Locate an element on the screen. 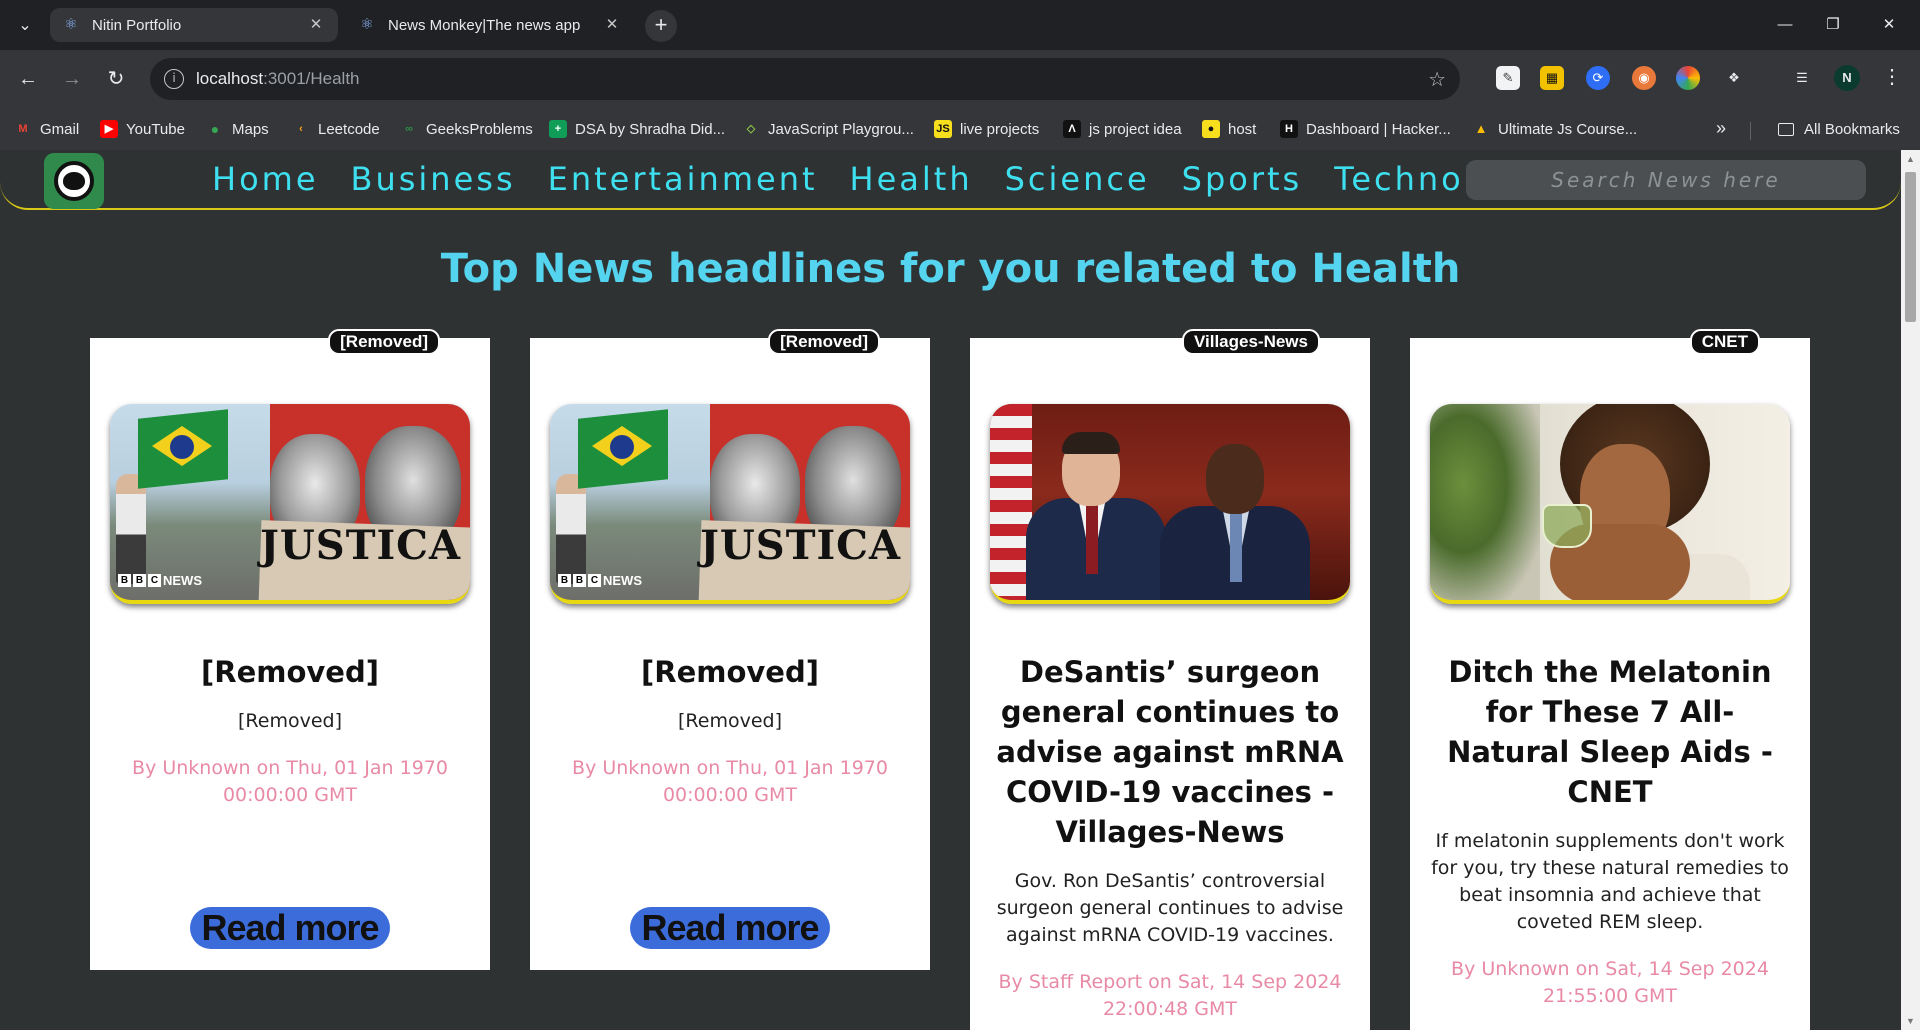 Image resolution: width=1920 pixels, height=1030 pixels. nav-link-business: Business is located at coordinates (433, 179).